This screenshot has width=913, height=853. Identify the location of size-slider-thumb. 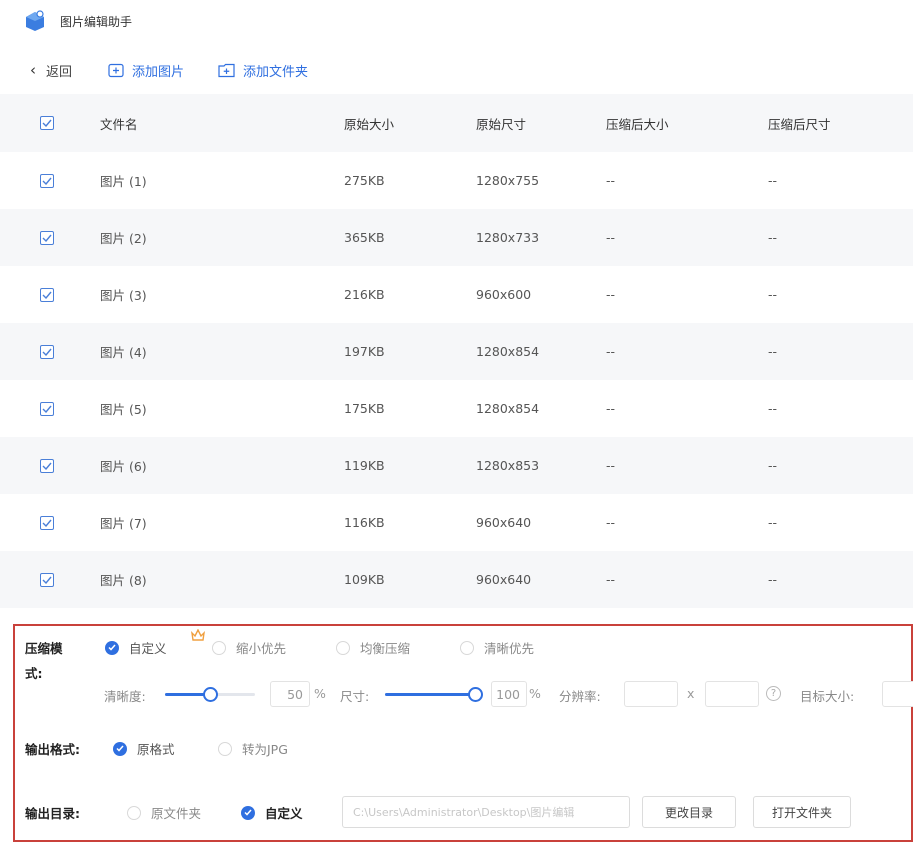
(475, 694).